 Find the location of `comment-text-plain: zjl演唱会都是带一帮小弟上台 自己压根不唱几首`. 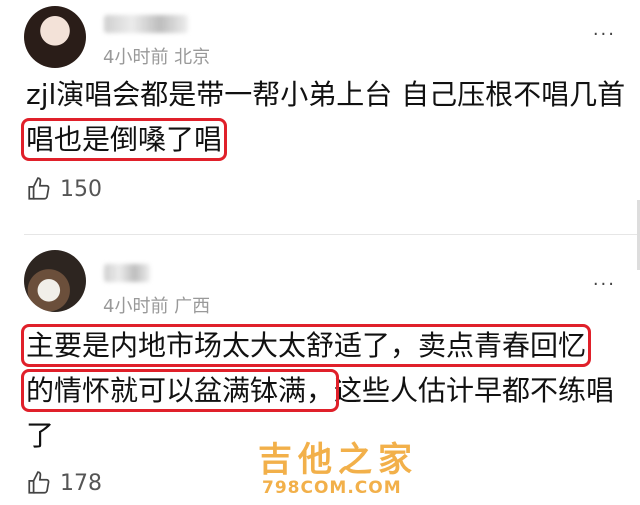

comment-text-plain: zjl演唱会都是带一帮小弟上台 自己压根不唱几首 is located at coordinates (326, 94).